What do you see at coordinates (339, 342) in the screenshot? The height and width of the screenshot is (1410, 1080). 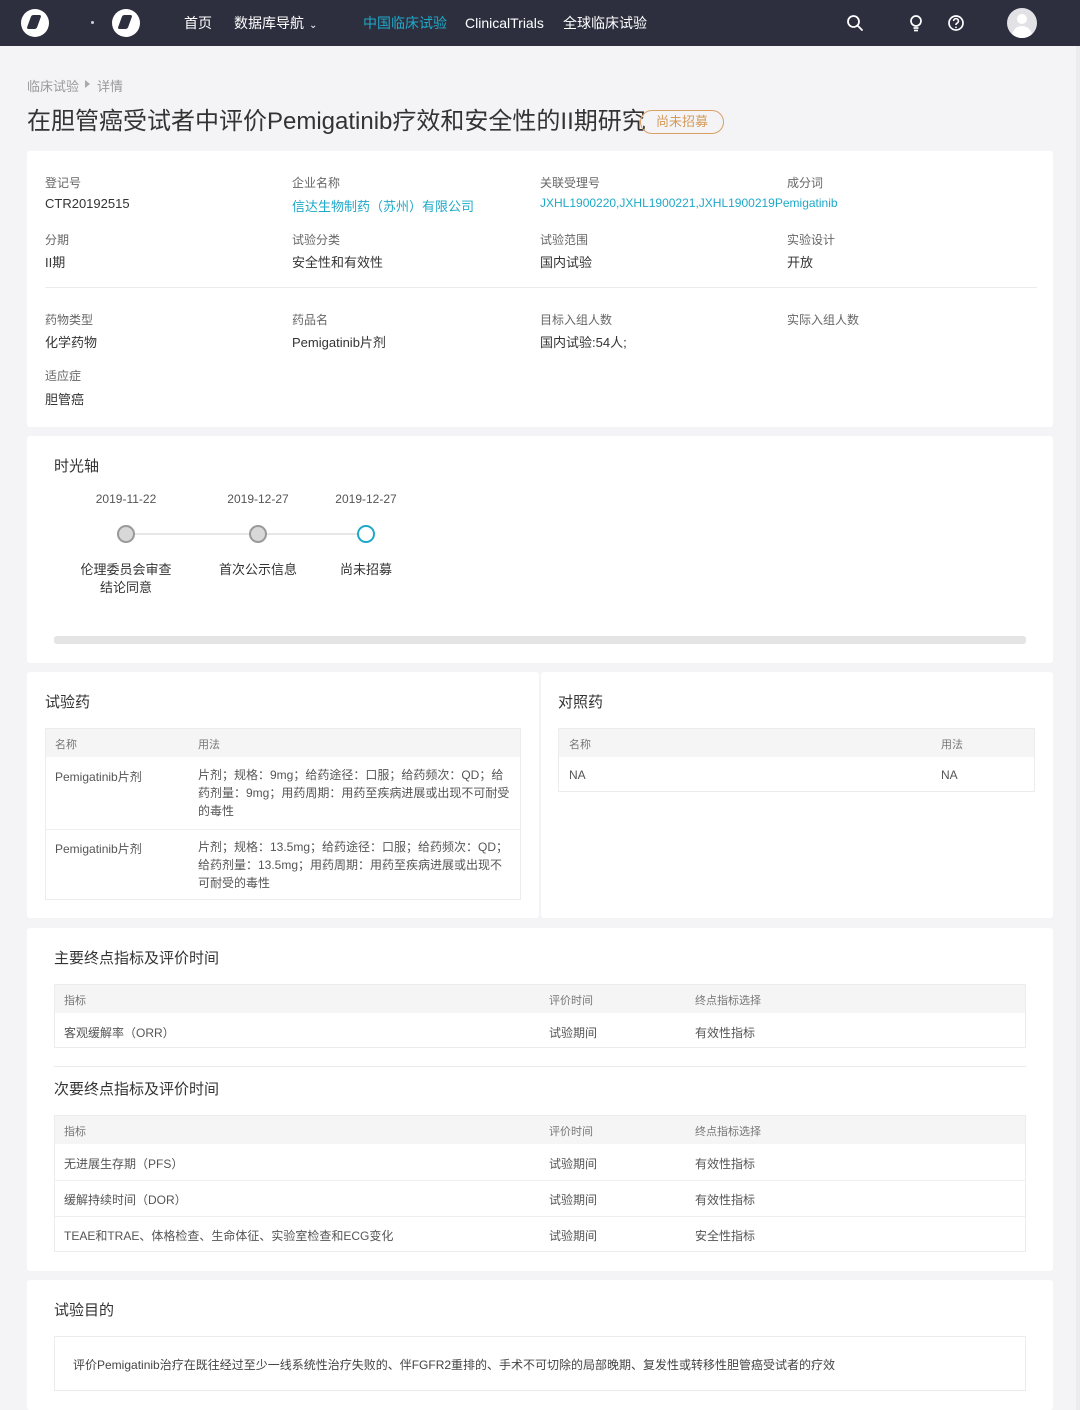 I see `drug-name-value: Pemigatinib片剂` at bounding box center [339, 342].